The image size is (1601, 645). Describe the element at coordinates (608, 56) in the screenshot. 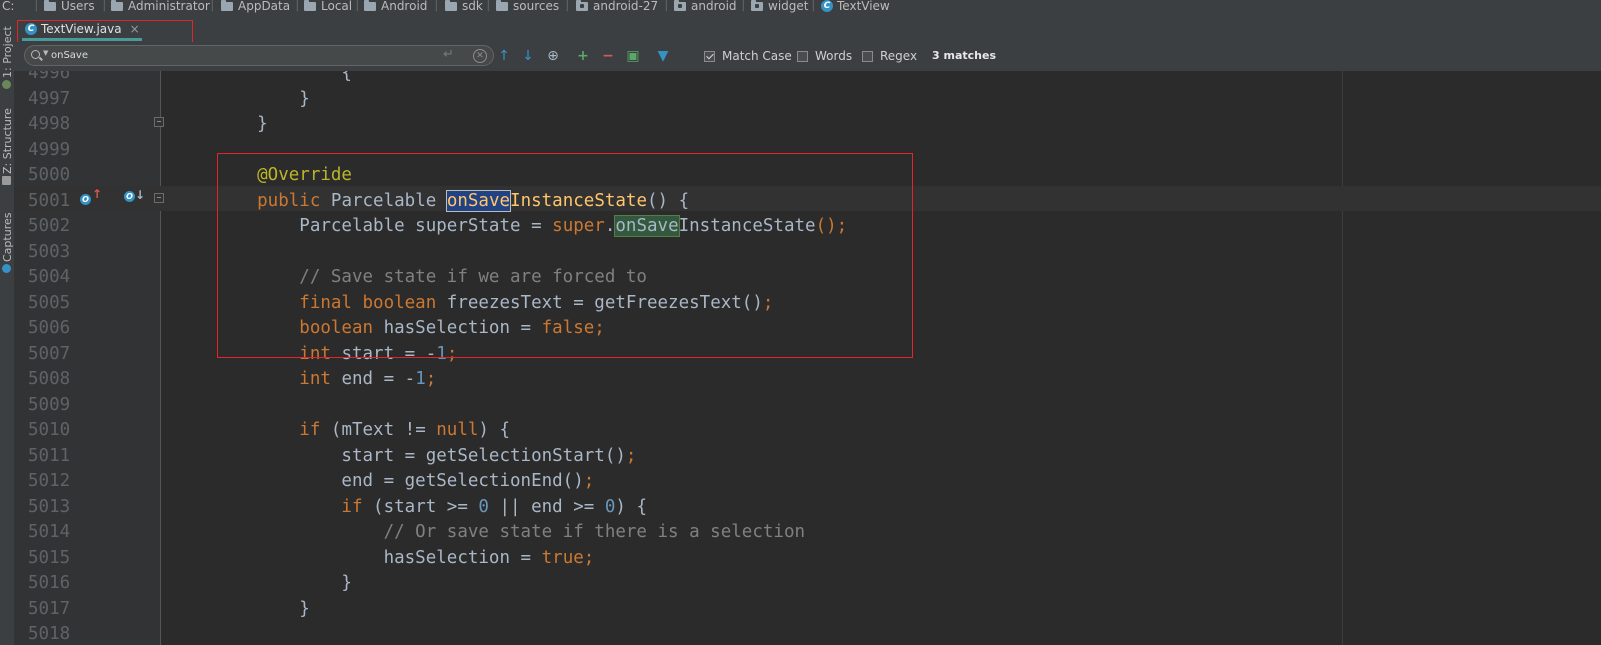

I see `remove-occurrence-button: −` at that location.